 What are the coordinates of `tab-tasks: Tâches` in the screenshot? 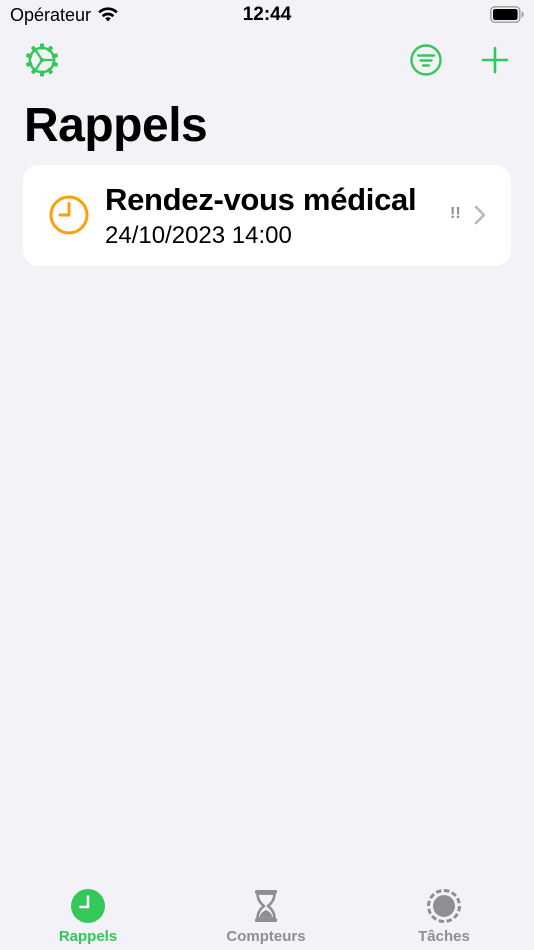 It's located at (444, 919).